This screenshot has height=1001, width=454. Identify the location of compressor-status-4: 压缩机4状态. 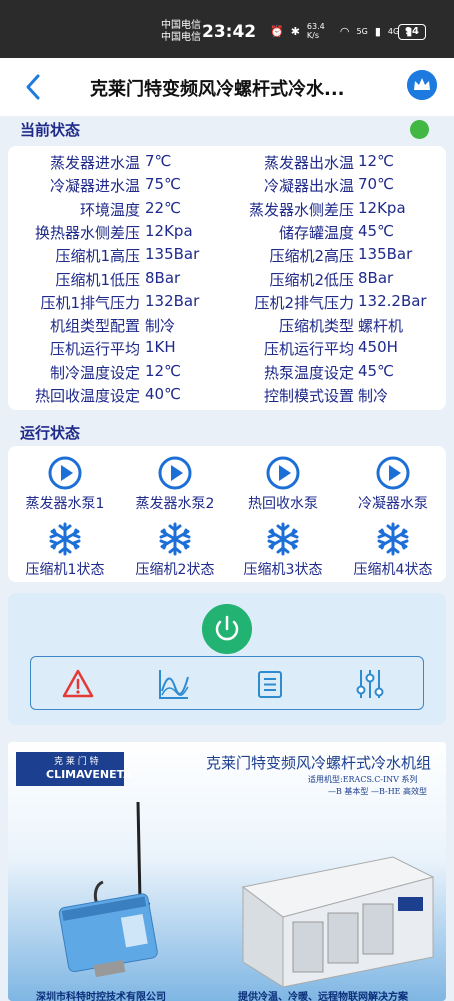
(393, 550).